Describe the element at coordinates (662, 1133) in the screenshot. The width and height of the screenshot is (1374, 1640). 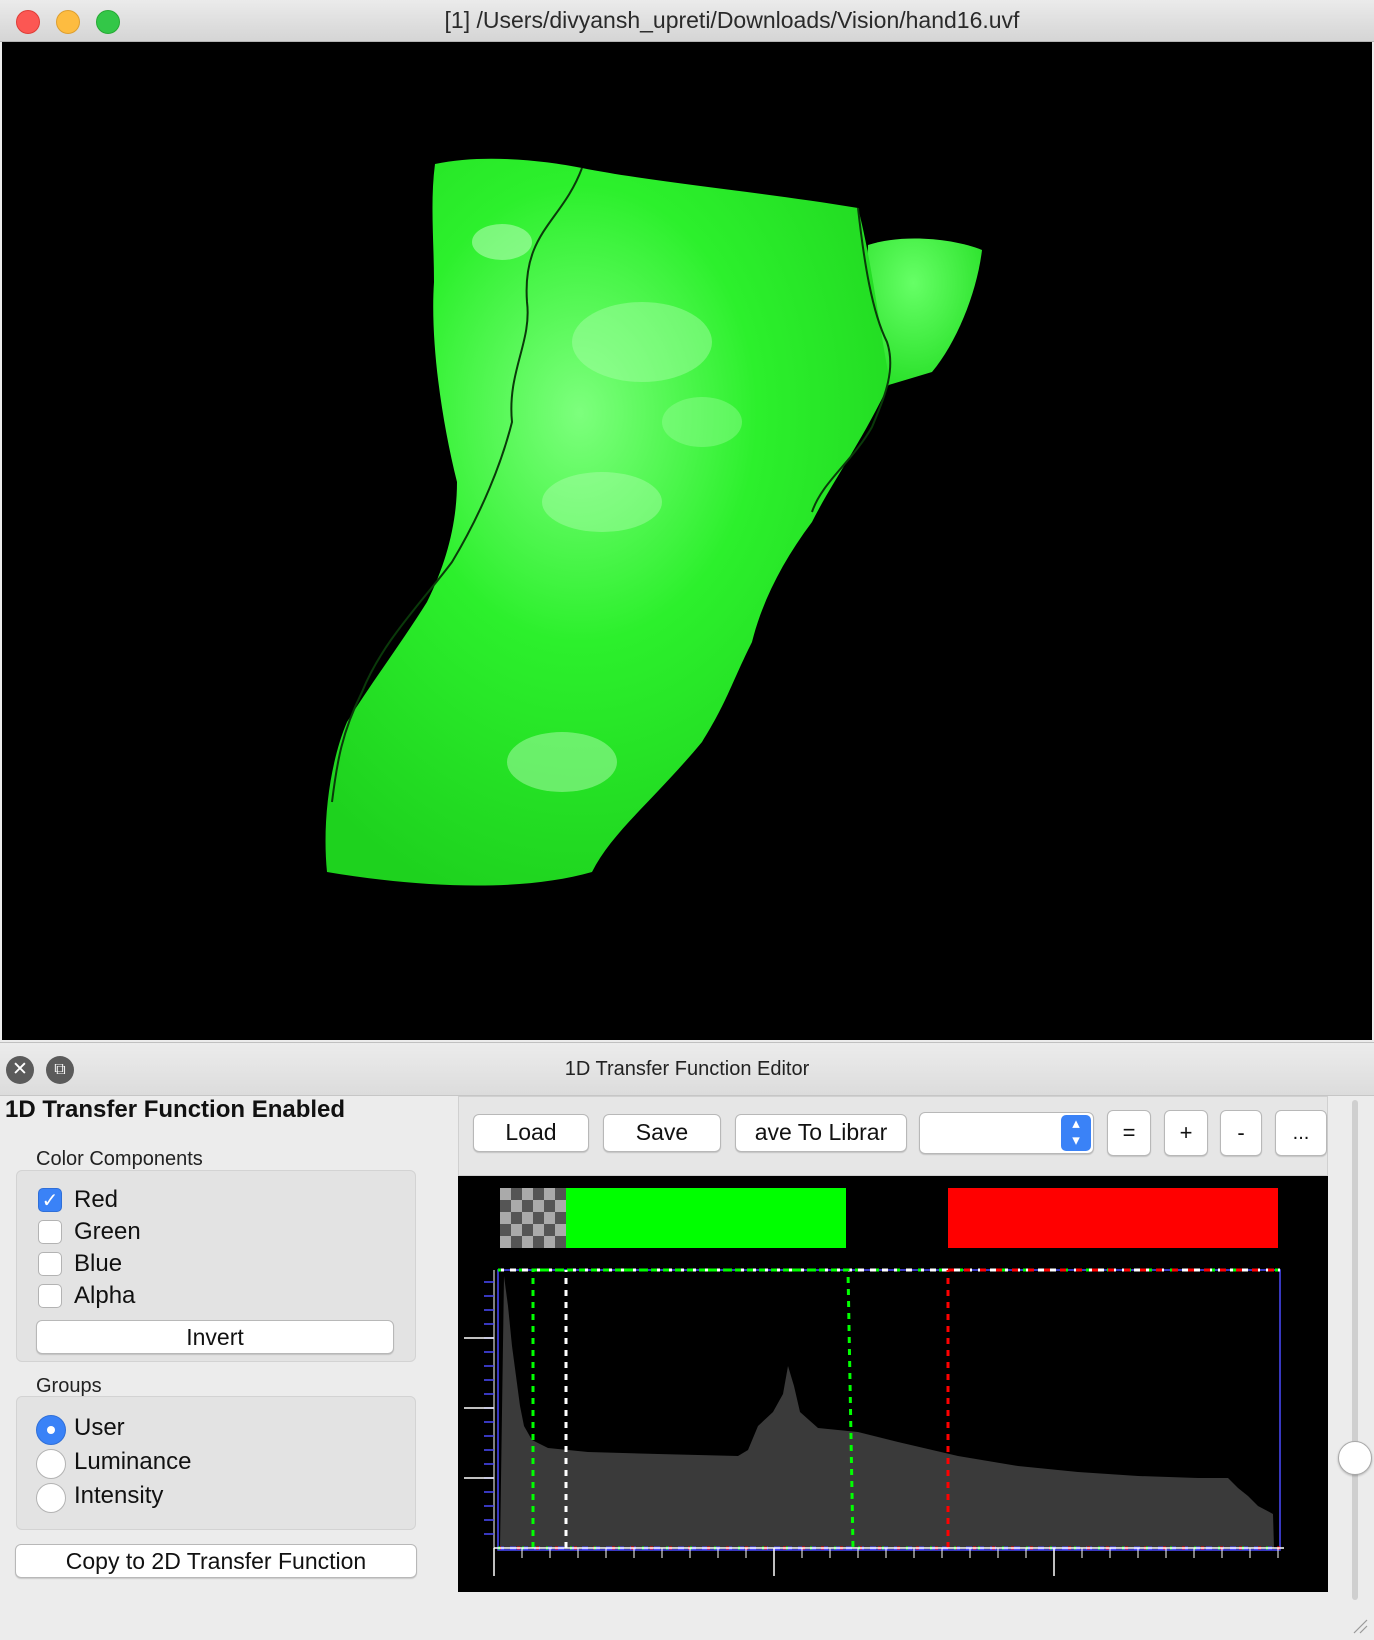
I see `save-button: Save` at that location.